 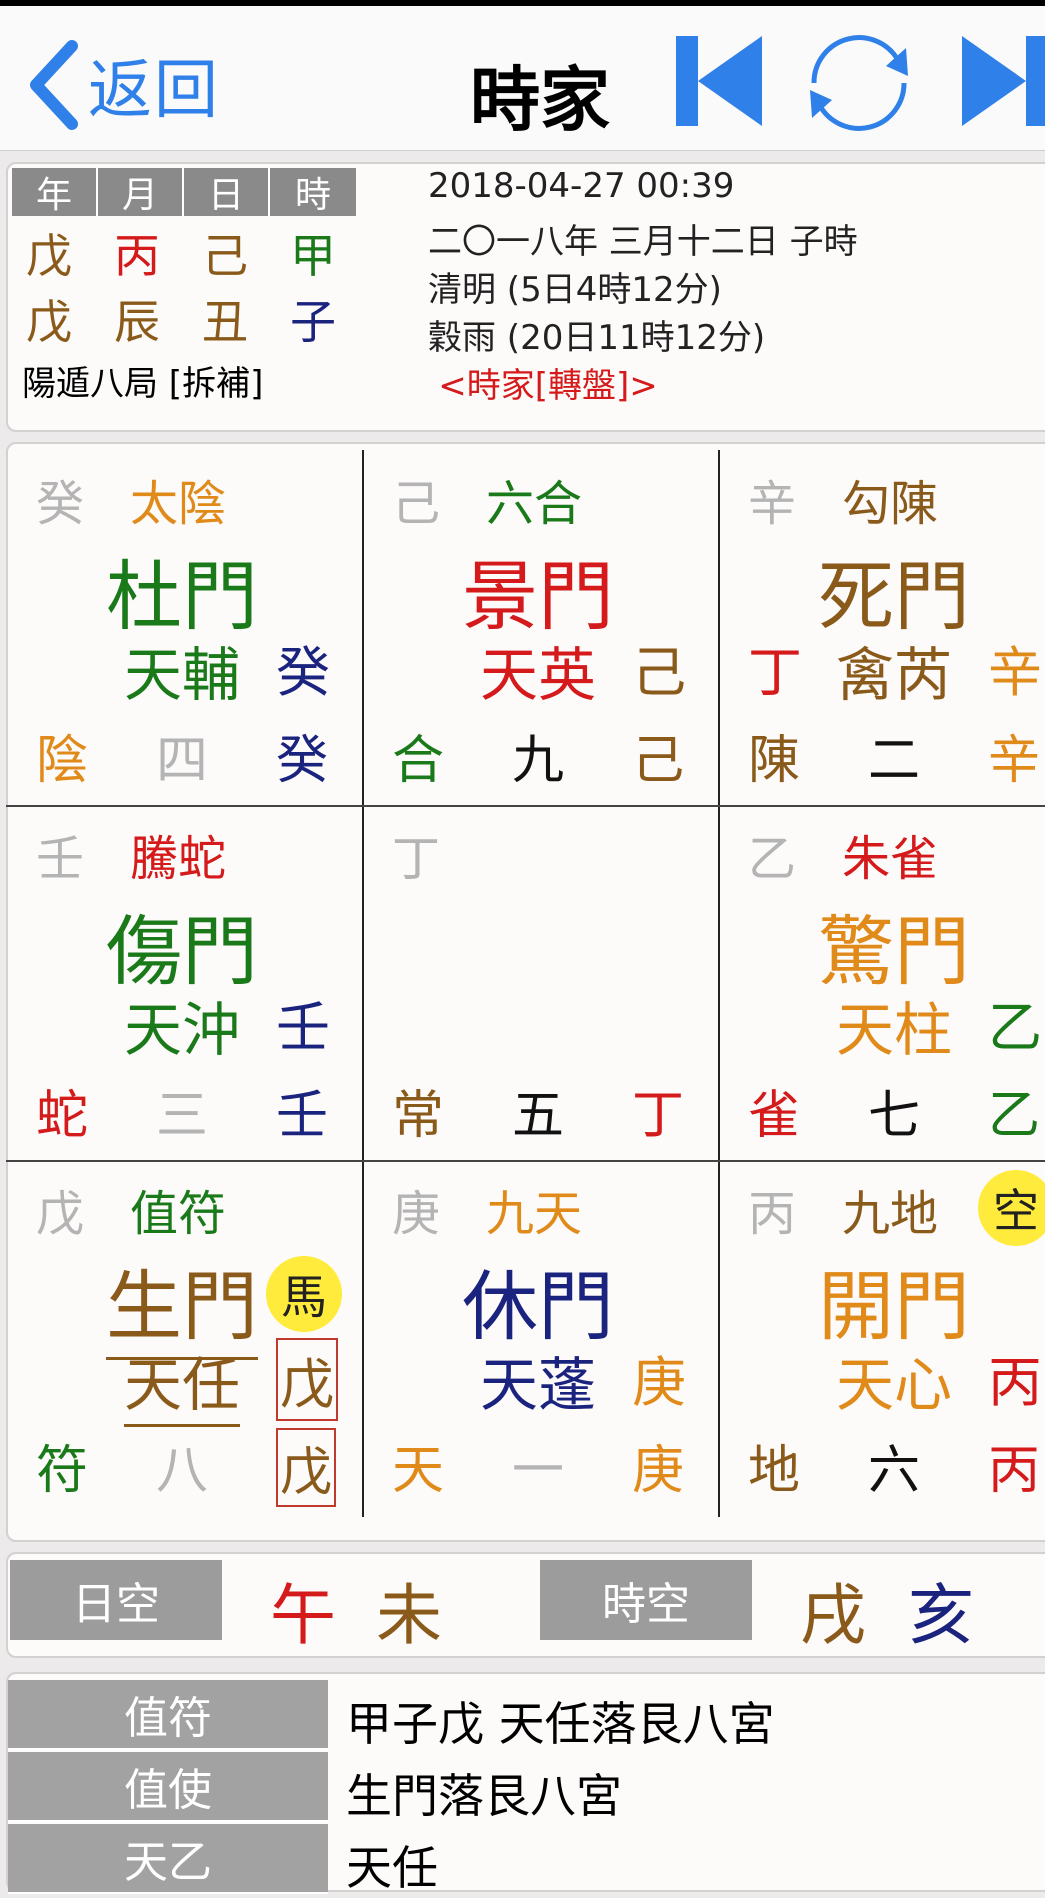 I want to click on palace-number: 七, so click(x=894, y=1116).